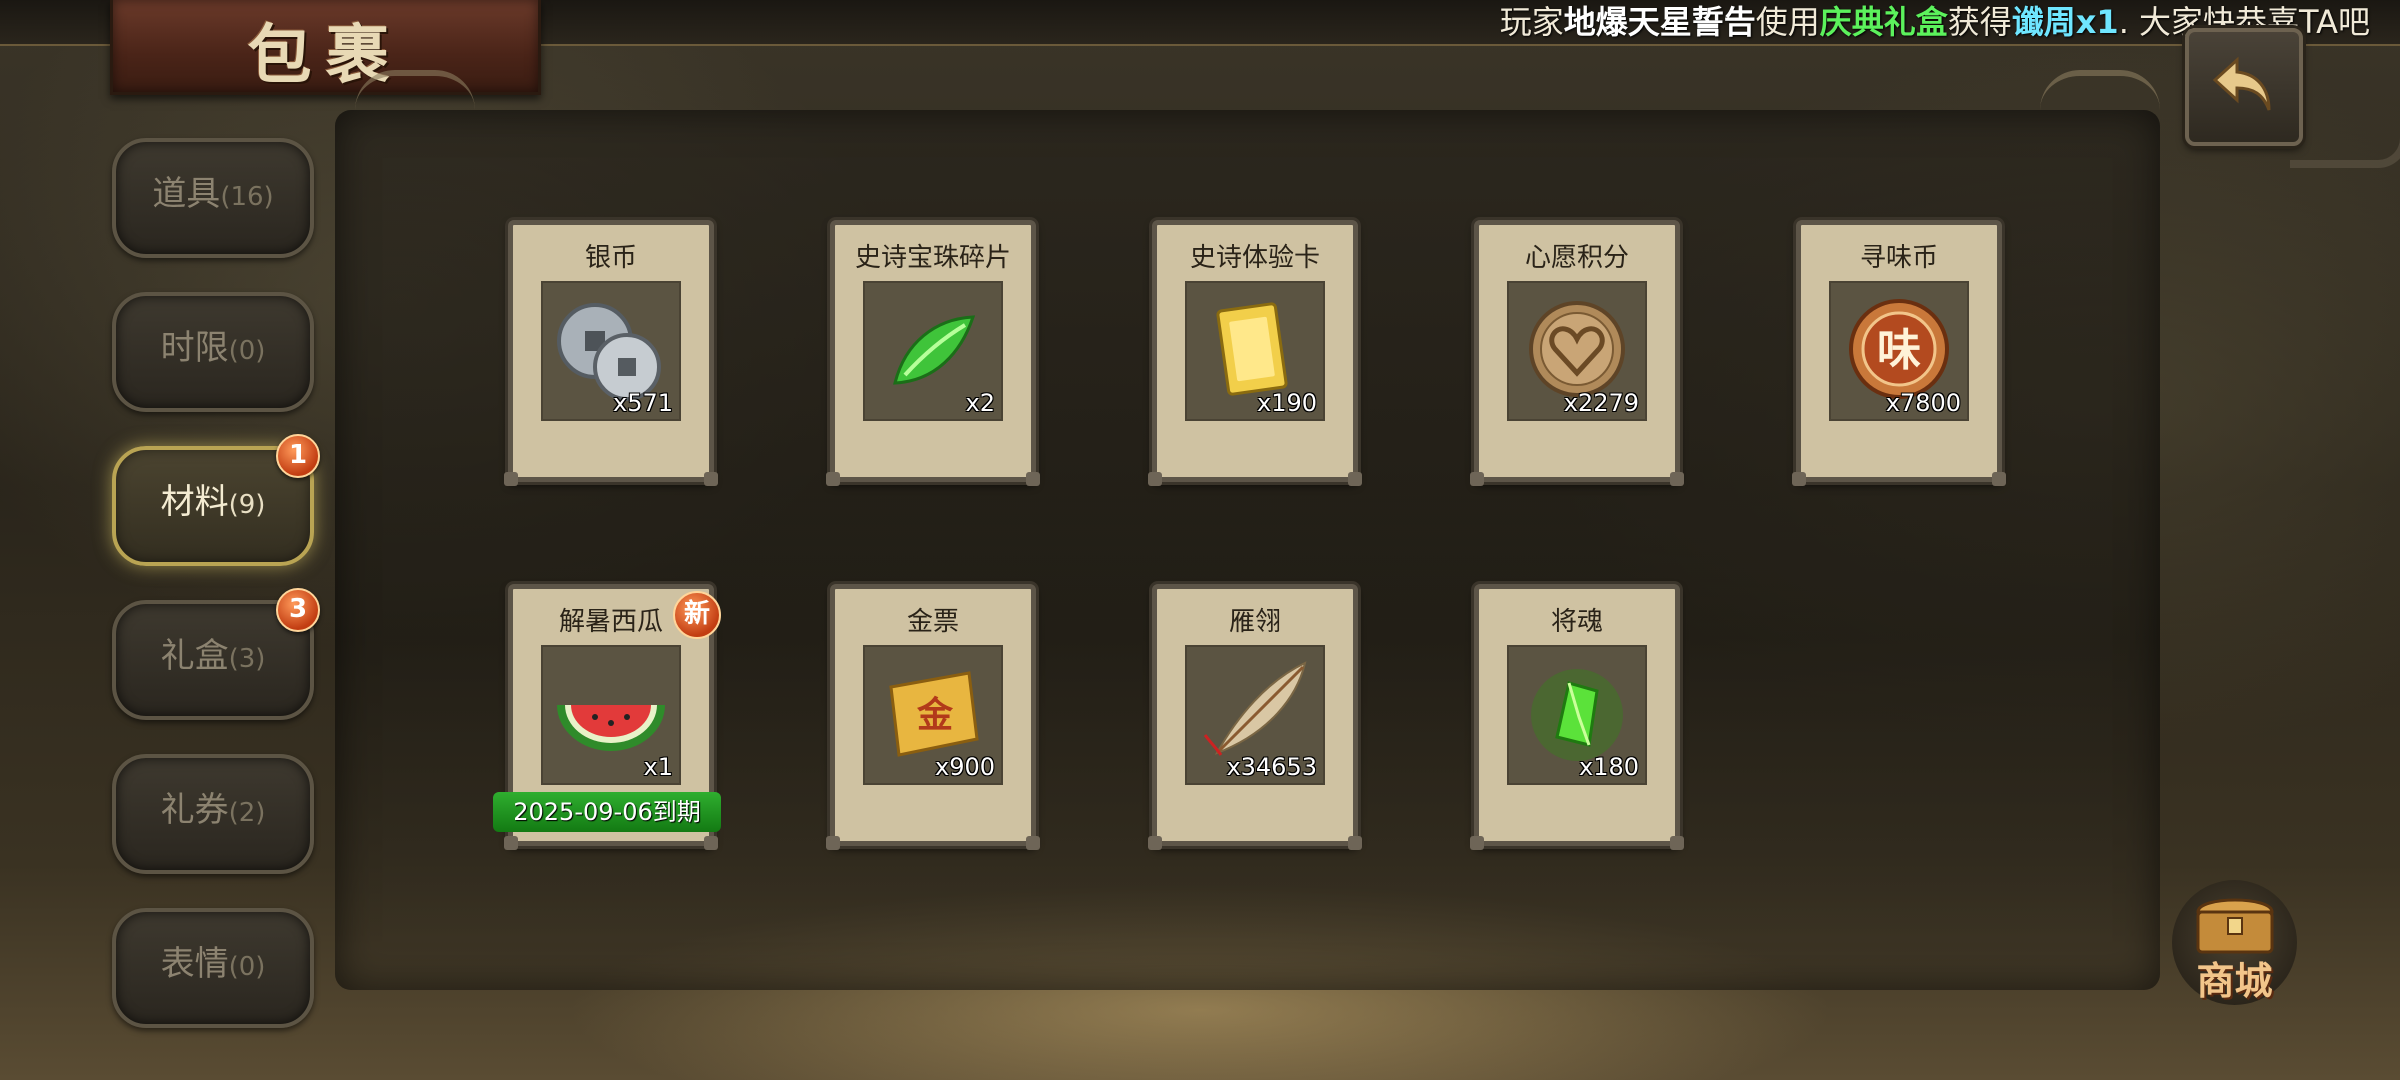 This screenshot has height=1080, width=2400. I want to click on item-icon-slot: x34653, so click(1255, 715).